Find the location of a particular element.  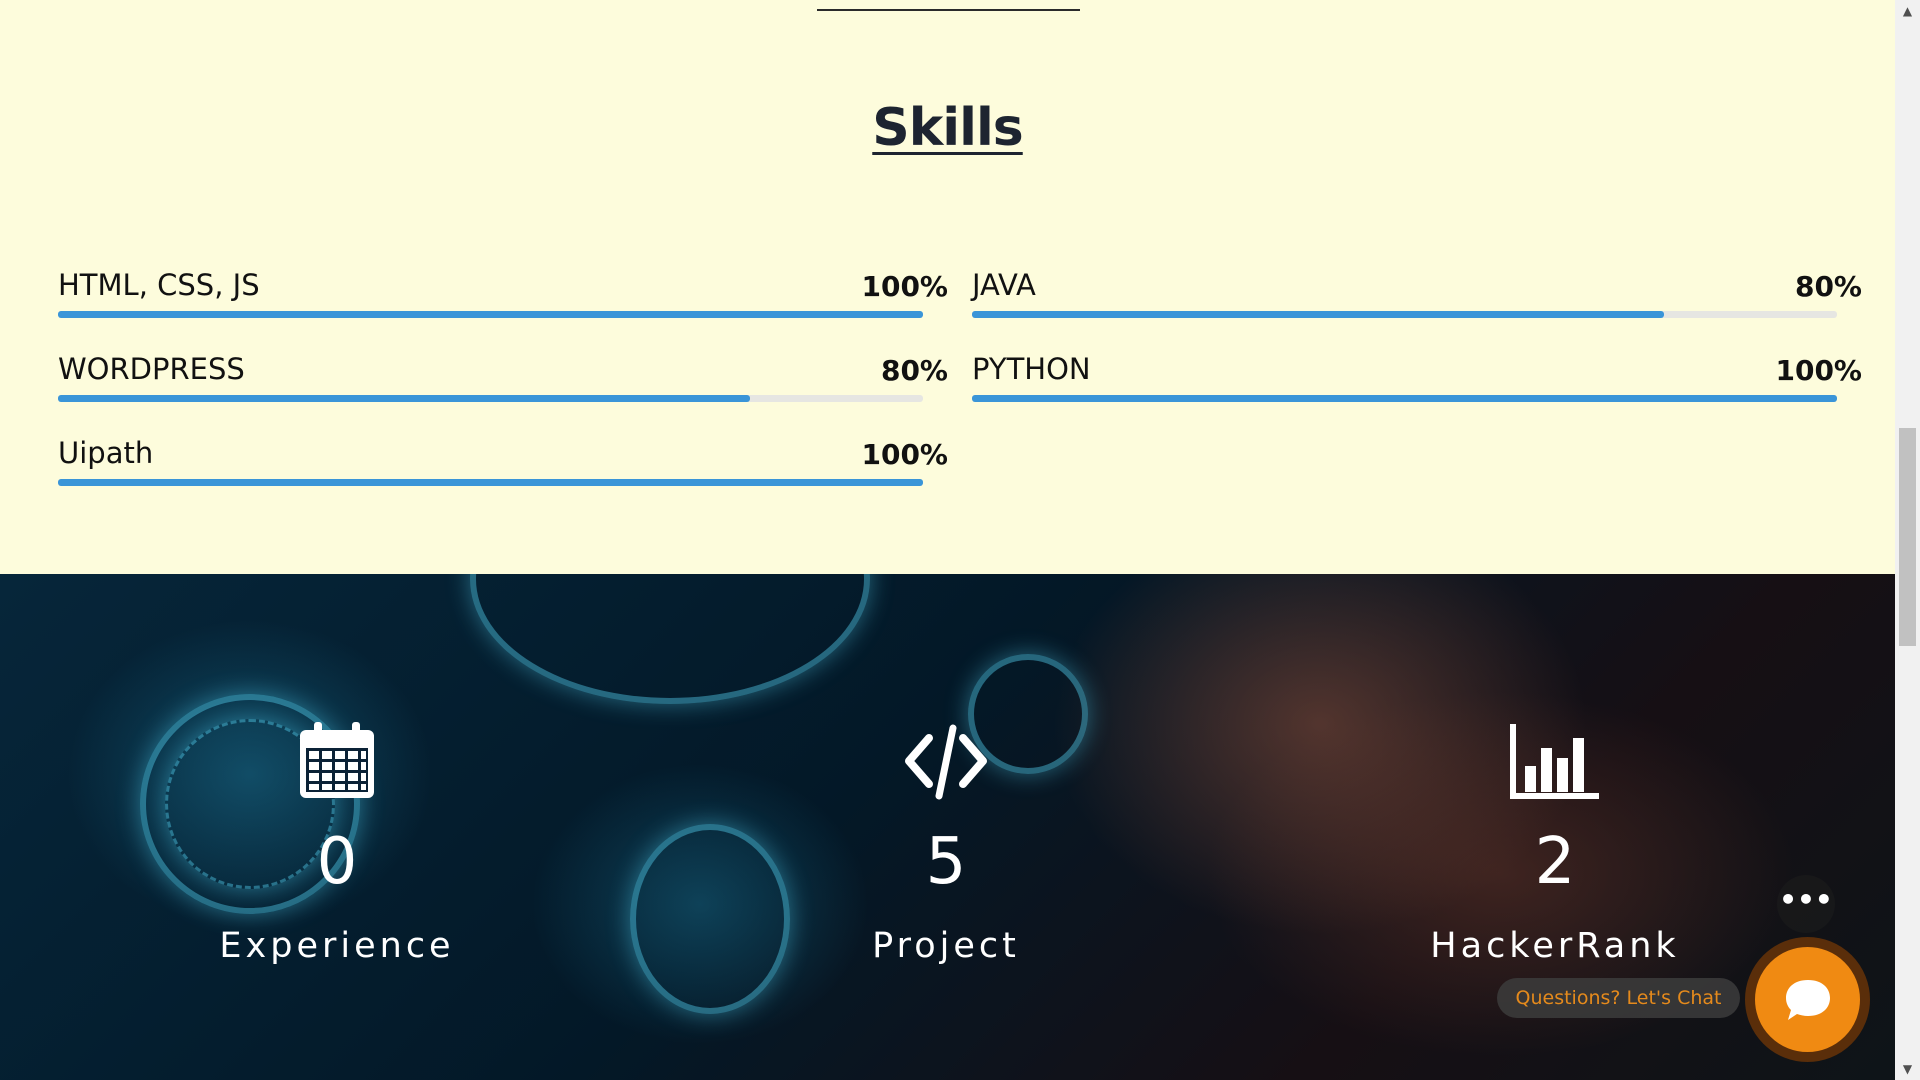

stat-experience: 0 Experience is located at coordinates (337, 843).